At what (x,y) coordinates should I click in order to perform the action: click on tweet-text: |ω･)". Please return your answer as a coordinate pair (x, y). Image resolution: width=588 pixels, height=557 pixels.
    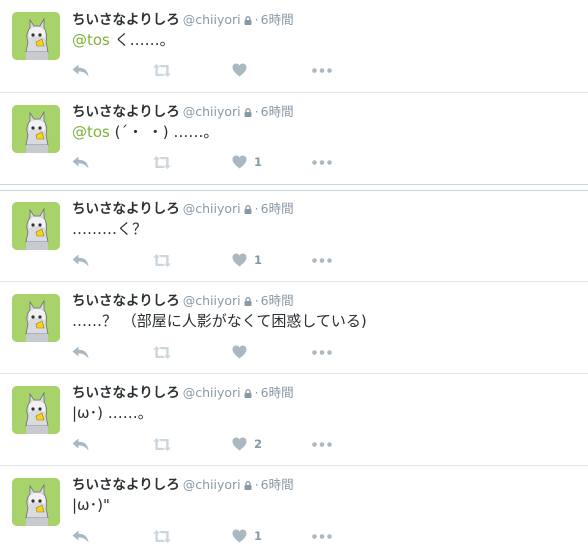
    Looking at the image, I should click on (91, 505).